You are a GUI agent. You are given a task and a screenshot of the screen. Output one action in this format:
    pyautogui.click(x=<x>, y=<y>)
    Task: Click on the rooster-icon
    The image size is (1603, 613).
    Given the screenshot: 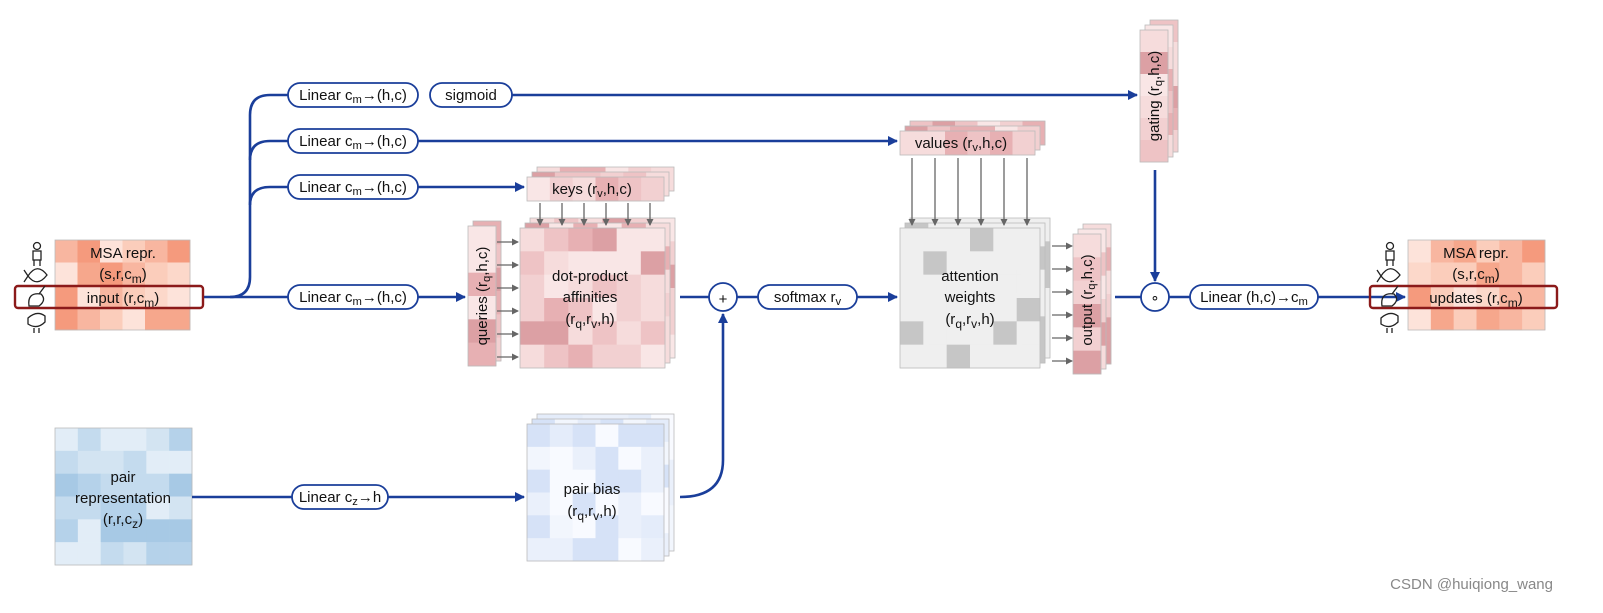 What is the action you would take?
    pyautogui.click(x=1389, y=322)
    